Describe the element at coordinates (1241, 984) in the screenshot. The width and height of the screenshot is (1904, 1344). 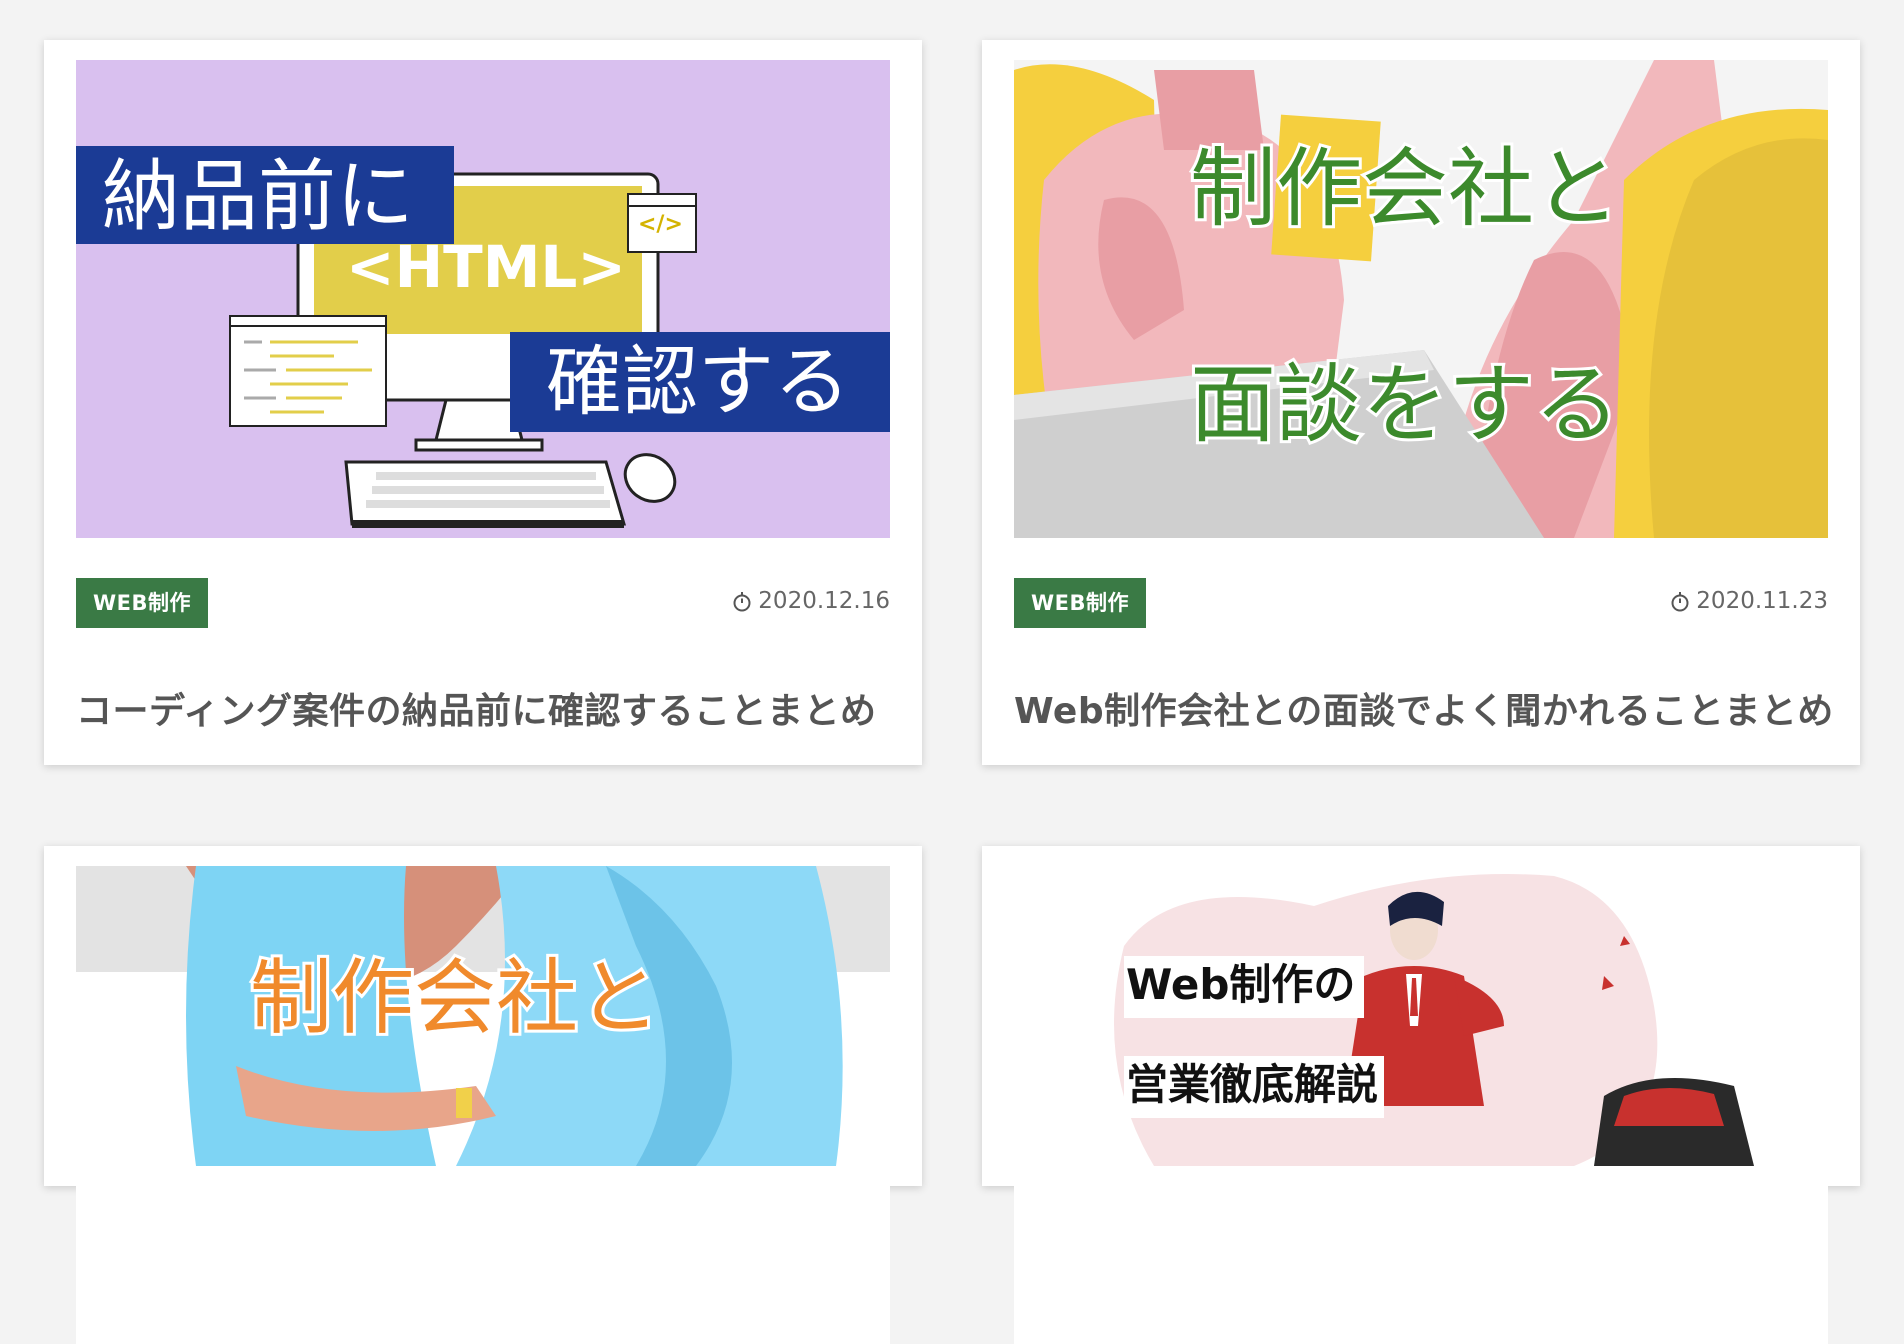
I see `thumbnail-line-1: Web制作の` at that location.